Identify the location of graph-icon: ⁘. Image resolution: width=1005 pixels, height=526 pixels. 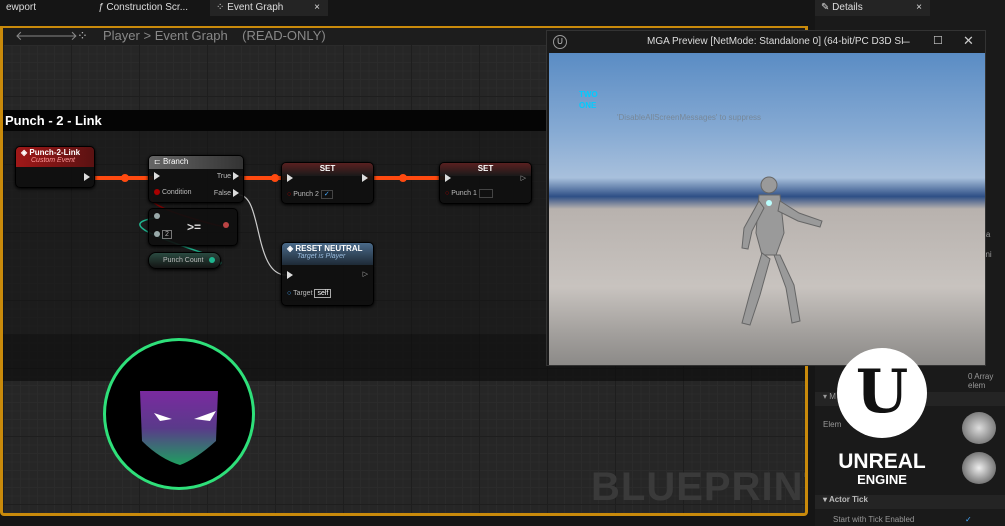
(222, 7).